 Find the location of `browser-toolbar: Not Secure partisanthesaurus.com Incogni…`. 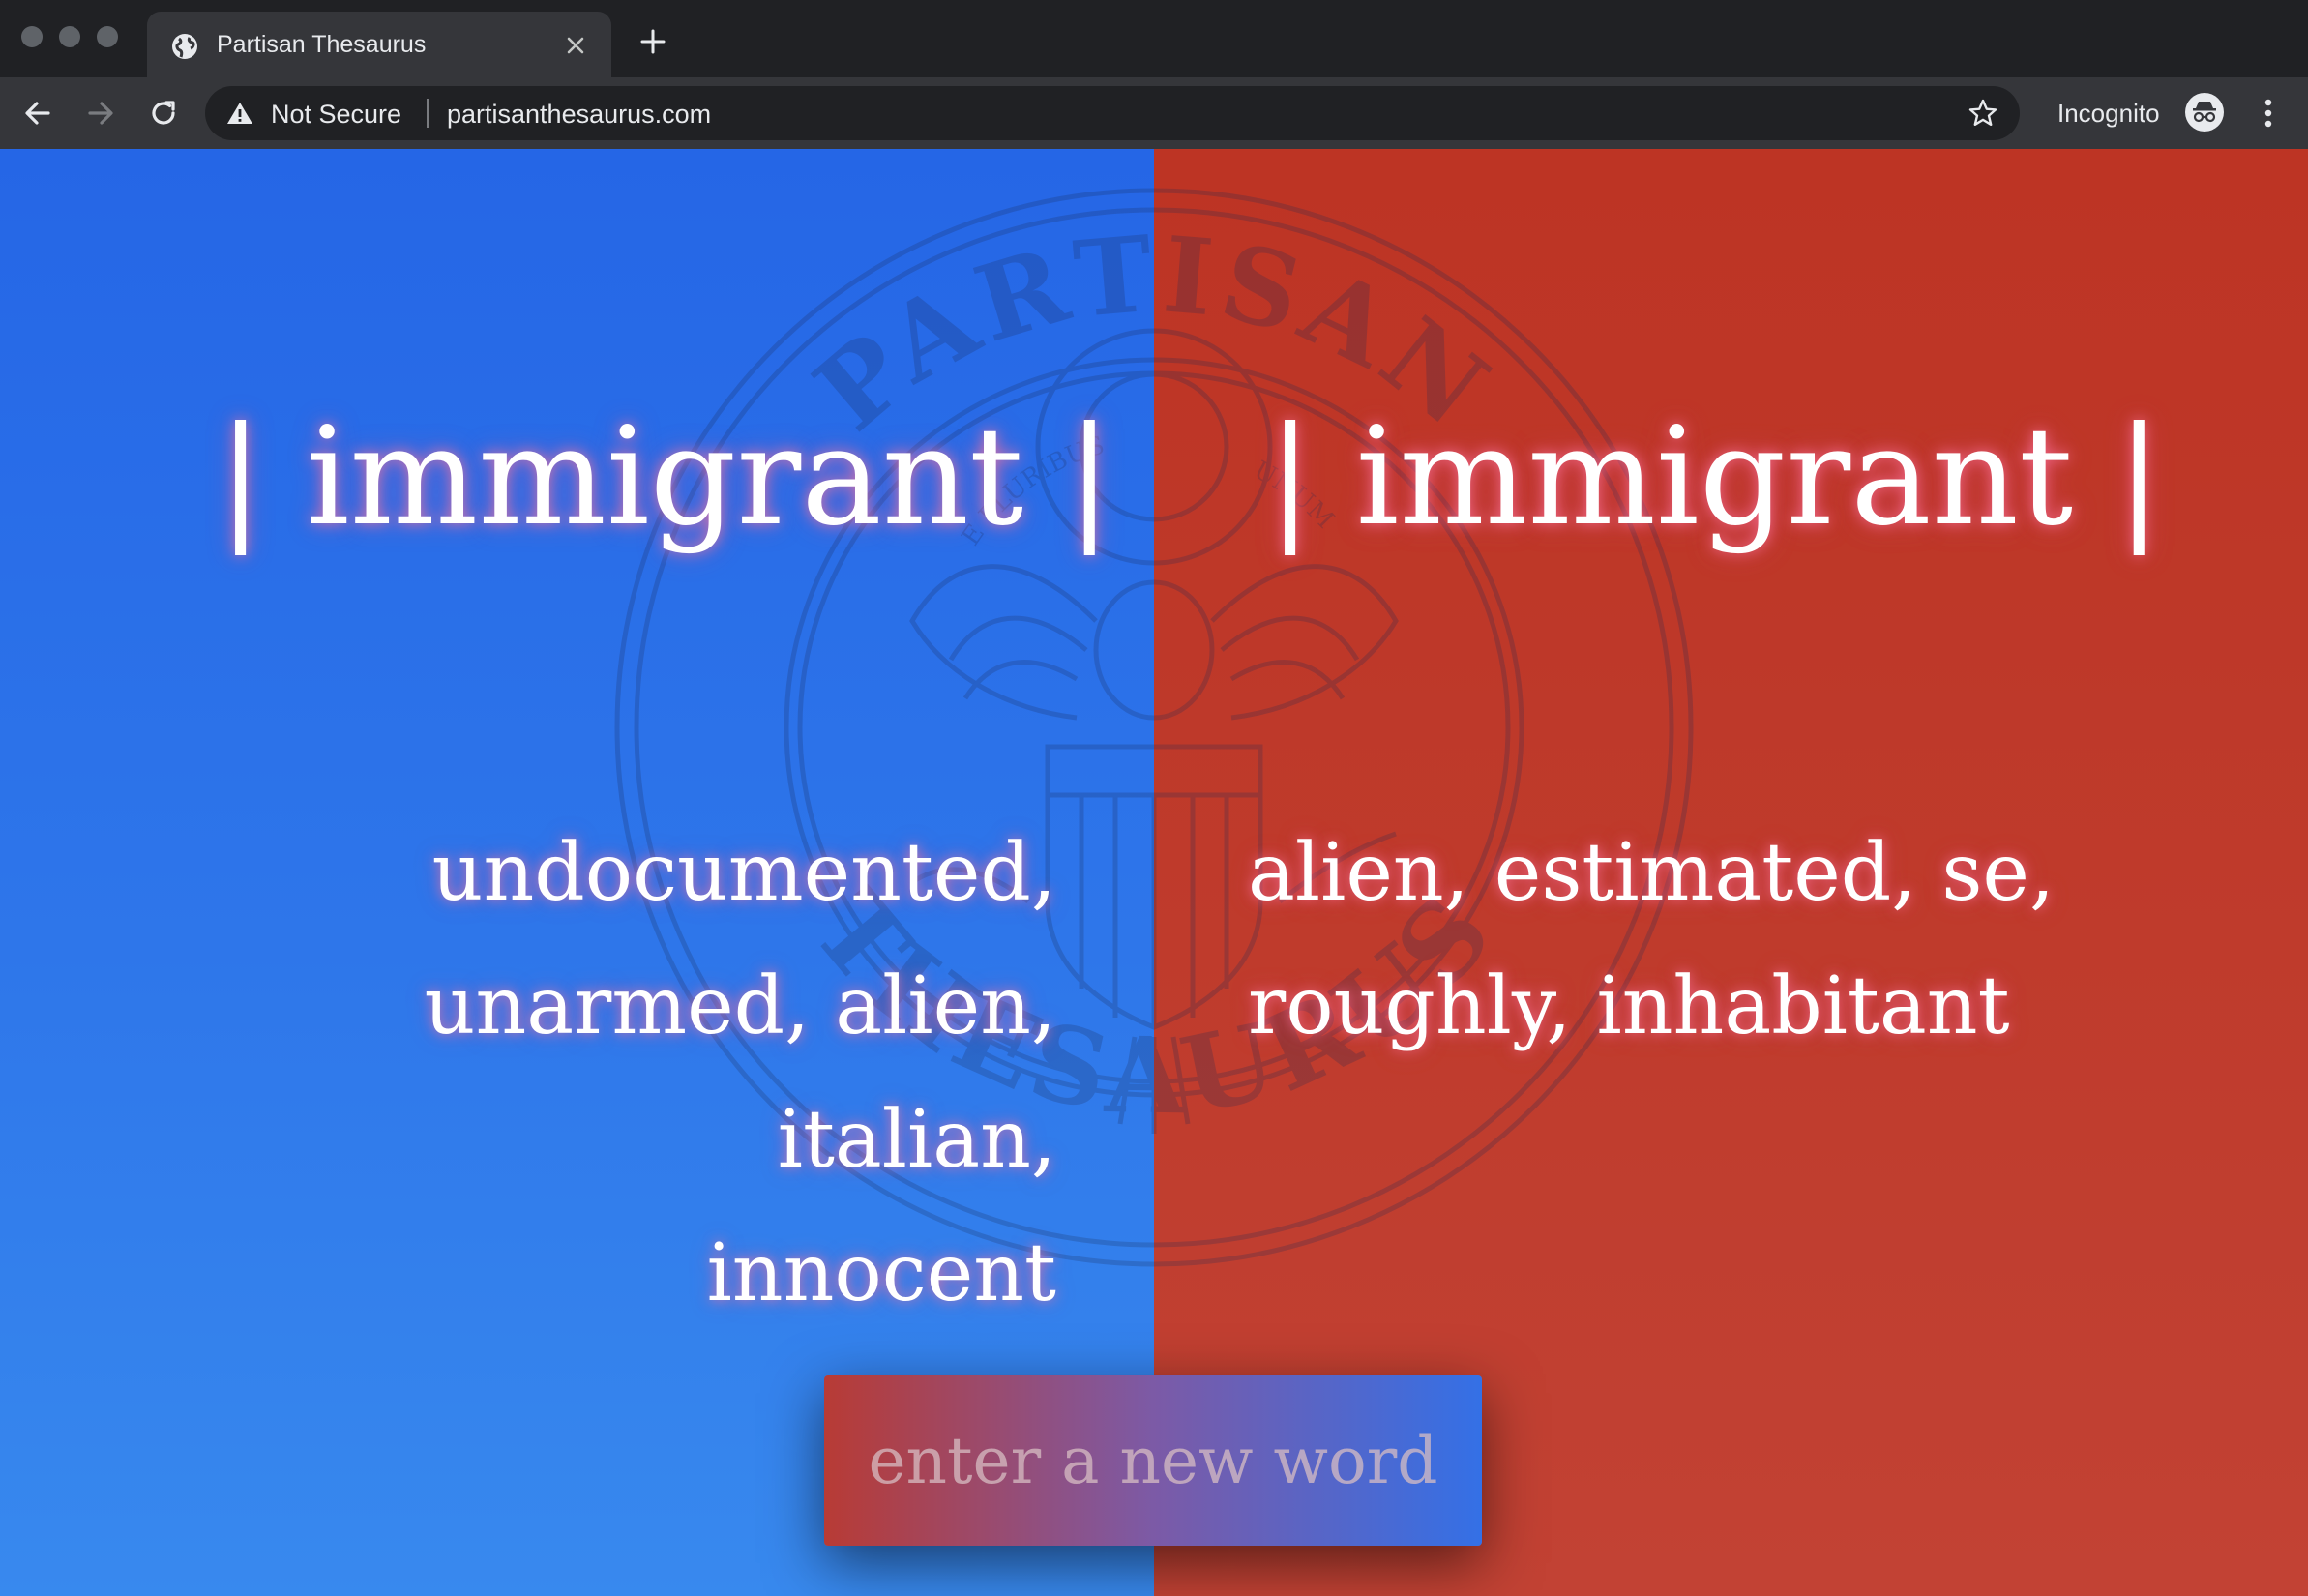

browser-toolbar: Not Secure partisanthesaurus.com Incogni… is located at coordinates (1154, 113).